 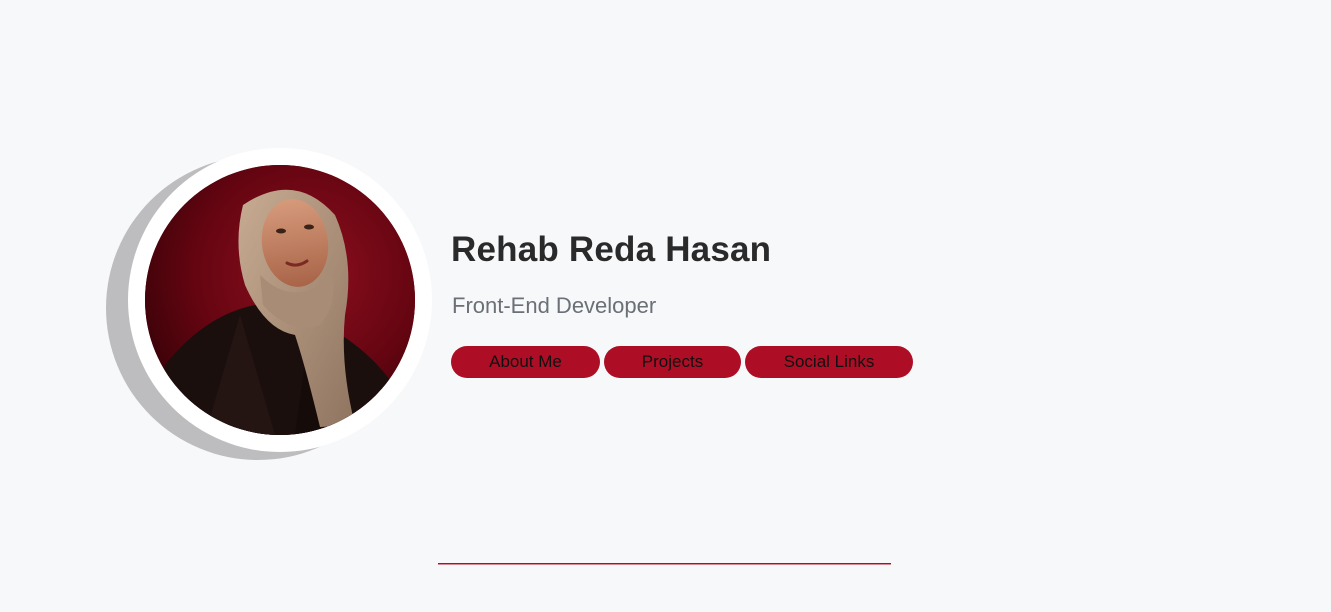 I want to click on projects-button: Projects, so click(x=672, y=362).